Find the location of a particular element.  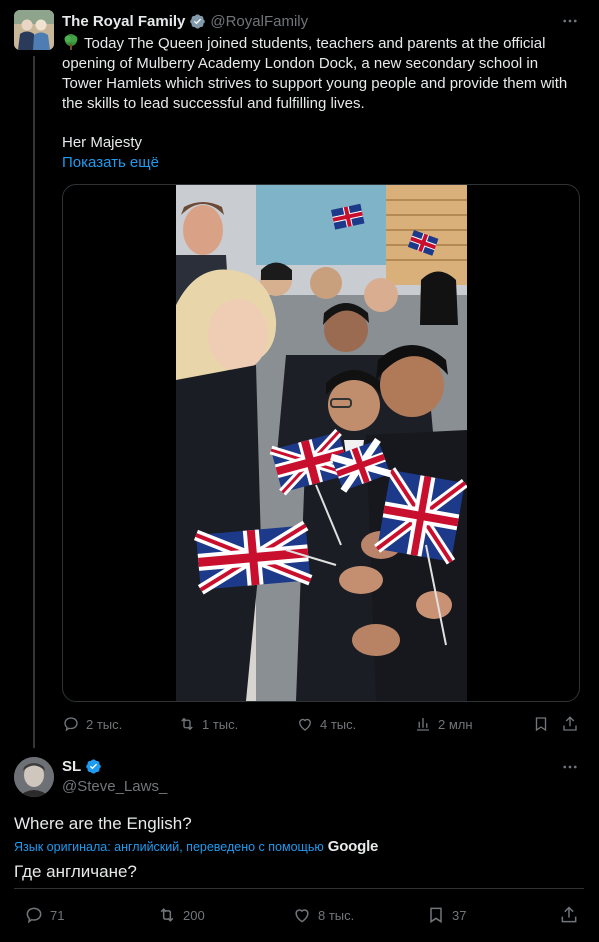

reply-button: 71 is located at coordinates (44, 915).